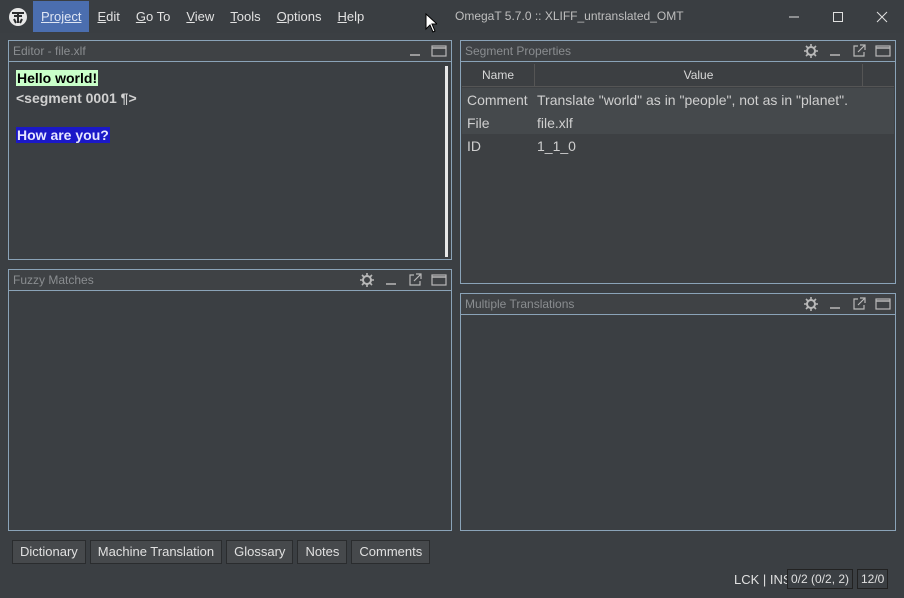  Describe the element at coordinates (678, 304) in the screenshot. I see `multiple-translations-header: Multiple Translations` at that location.